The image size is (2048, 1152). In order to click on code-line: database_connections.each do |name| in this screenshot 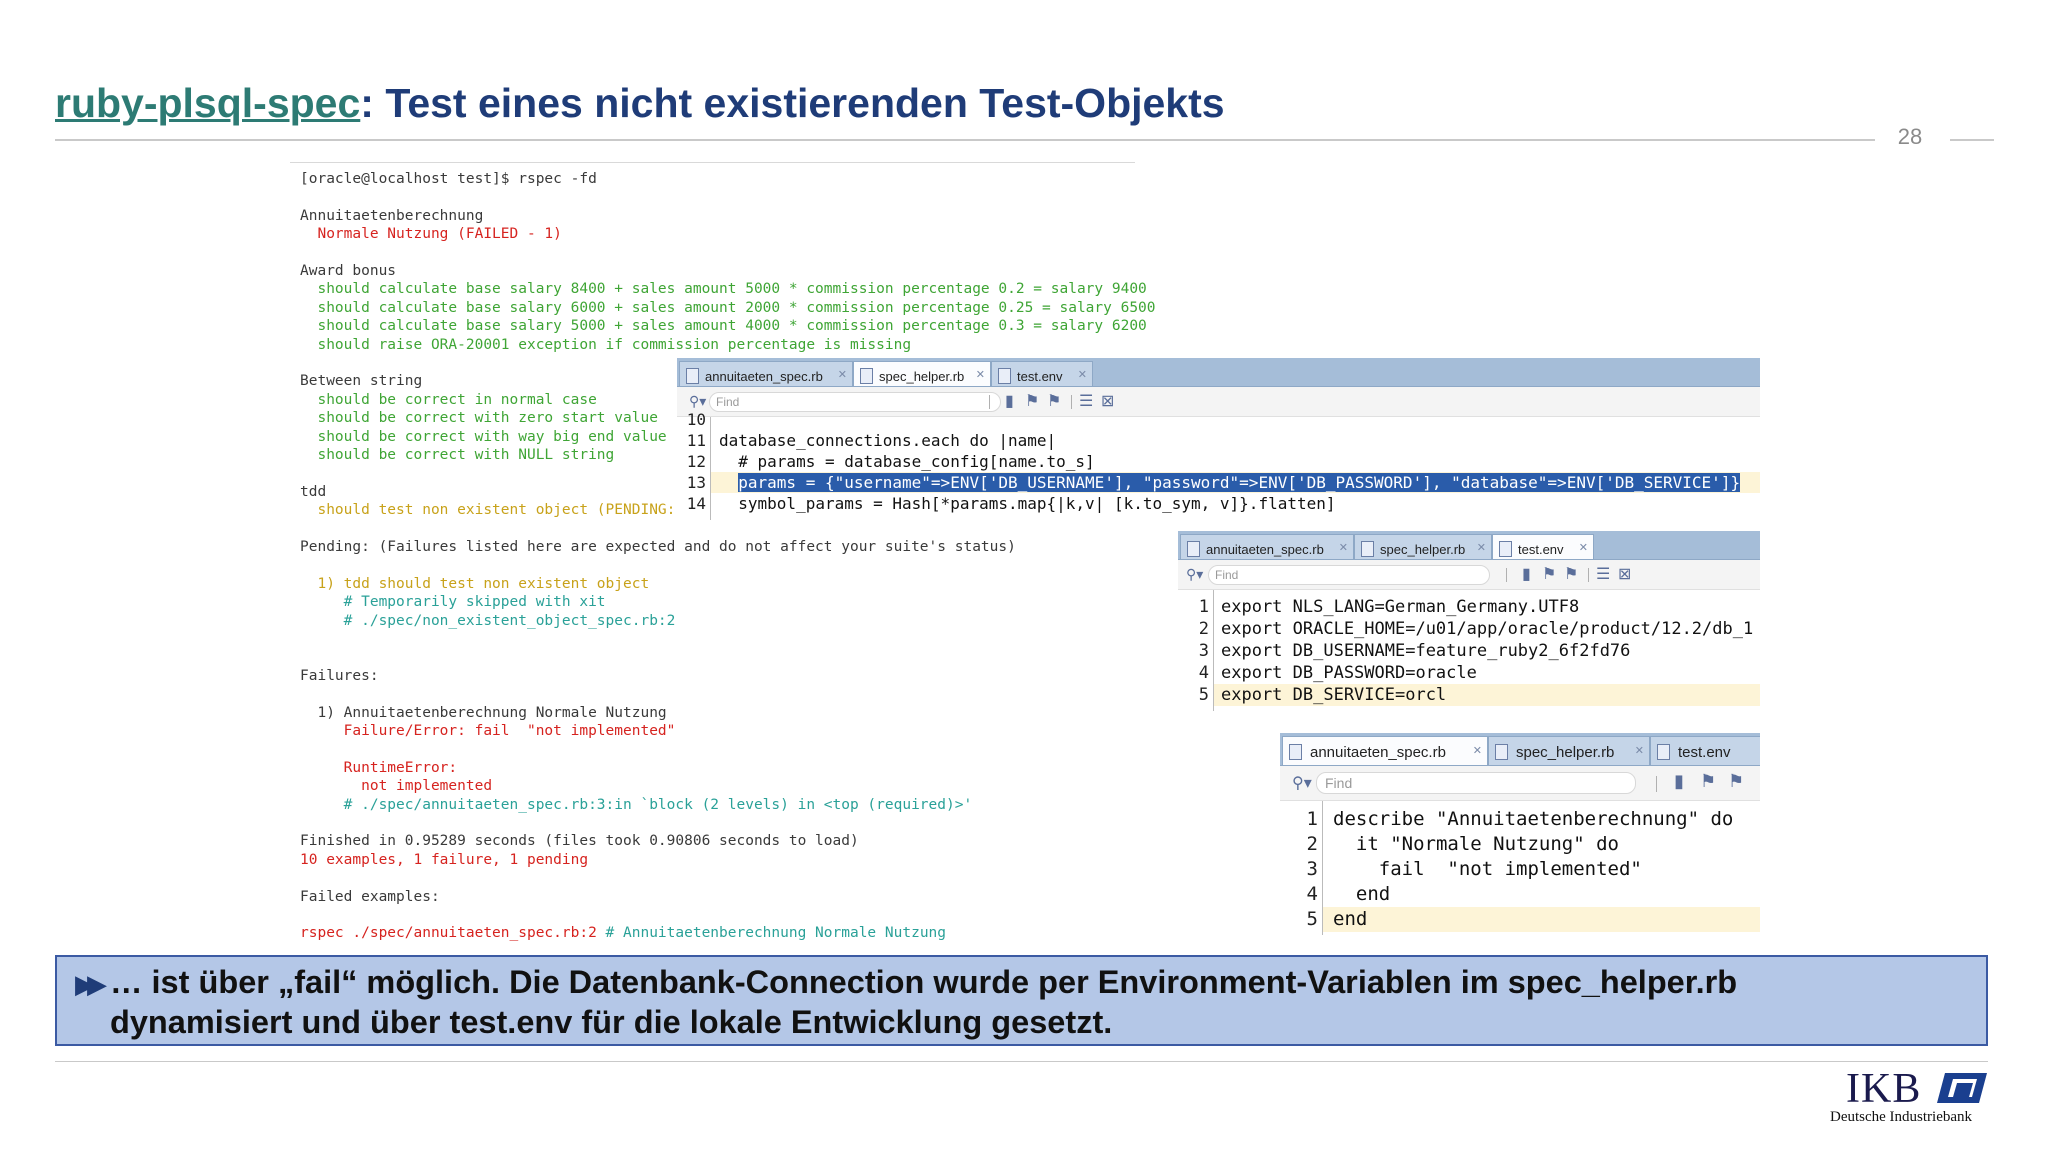, I will do `click(887, 440)`.